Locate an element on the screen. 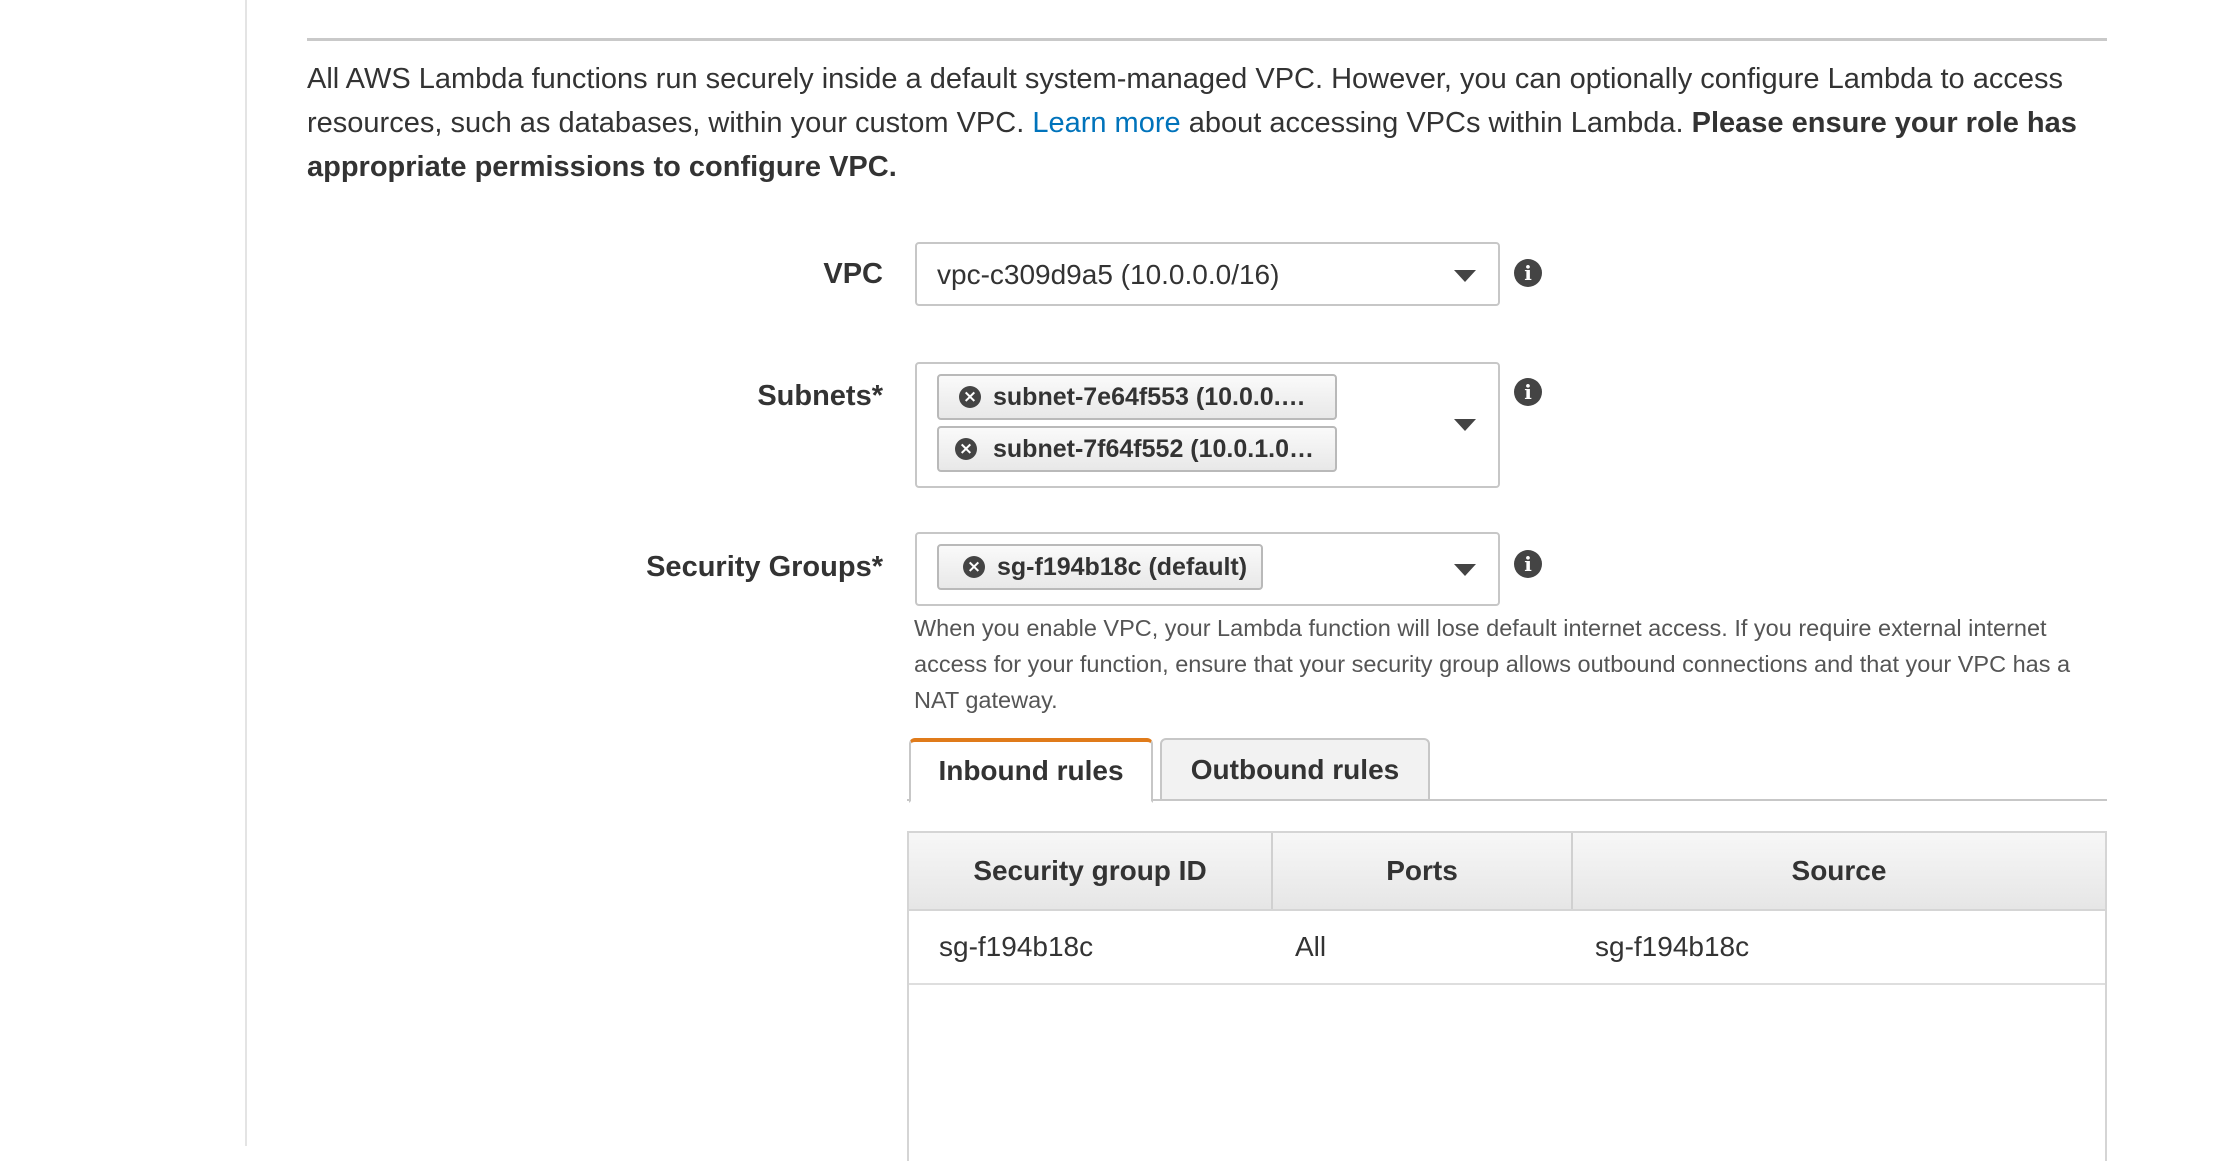  table-header: Security group ID Ports Source is located at coordinates (1507, 872).